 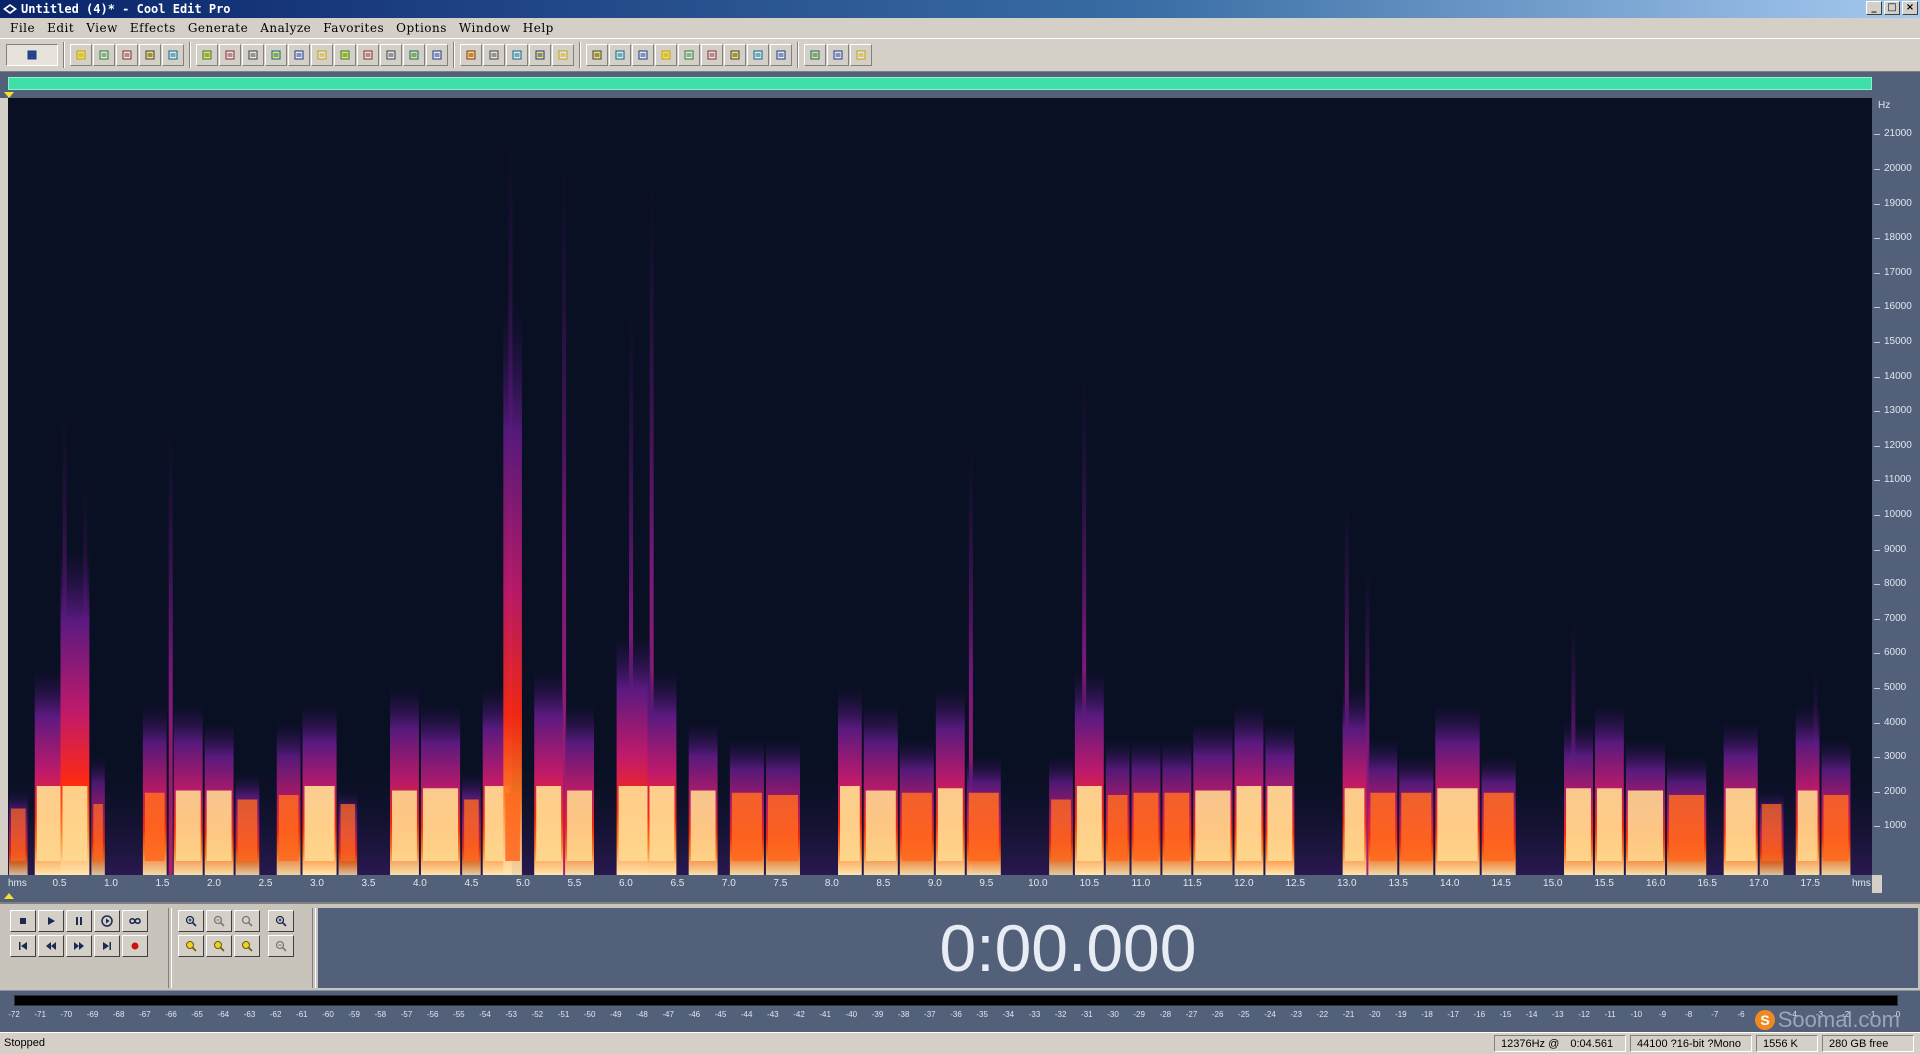 What do you see at coordinates (219, 946) in the screenshot?
I see `zoom-right-button` at bounding box center [219, 946].